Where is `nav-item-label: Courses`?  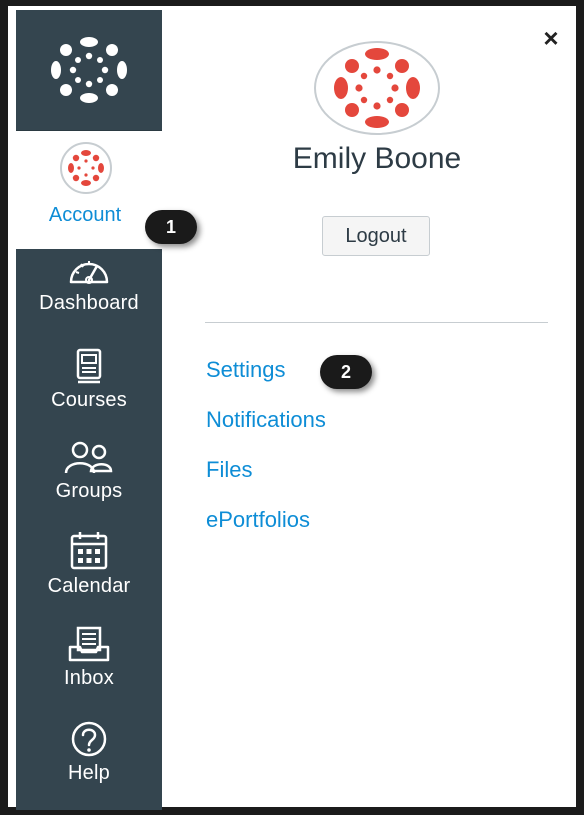 nav-item-label: Courses is located at coordinates (89, 400).